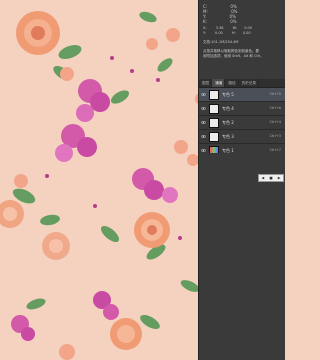 This screenshot has width=320, height=360. Describe the element at coordinates (233, 33) in the screenshot. I see `coord-h-label: H:` at that location.